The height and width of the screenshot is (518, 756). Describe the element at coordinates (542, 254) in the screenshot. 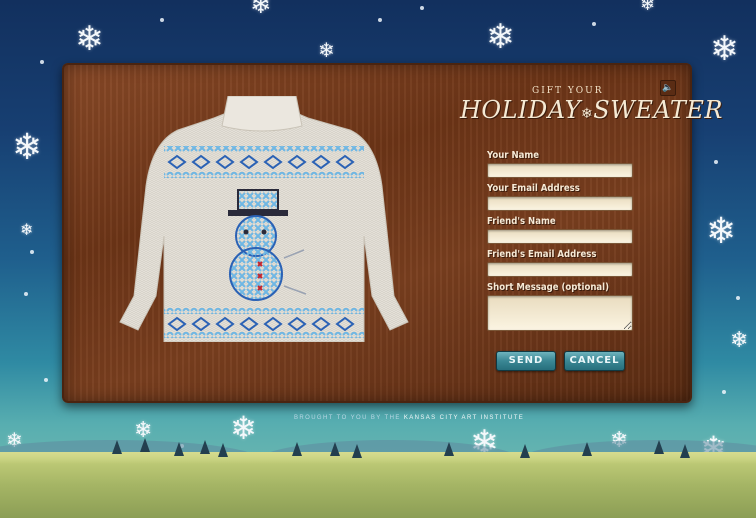

I see `friend-email-label: Friend's Email Address` at that location.